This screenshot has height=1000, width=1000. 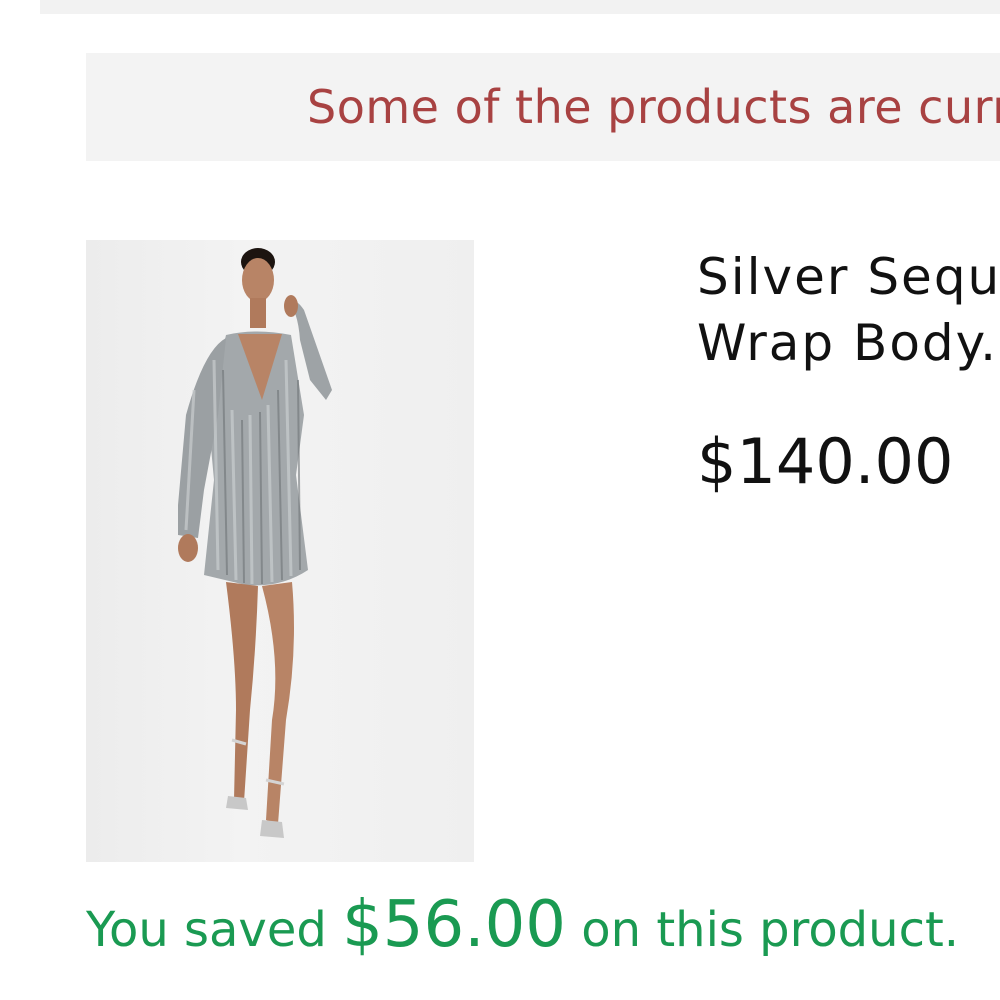 I want to click on product-title: Silver Sequi Wrap Body., so click(x=848, y=310).